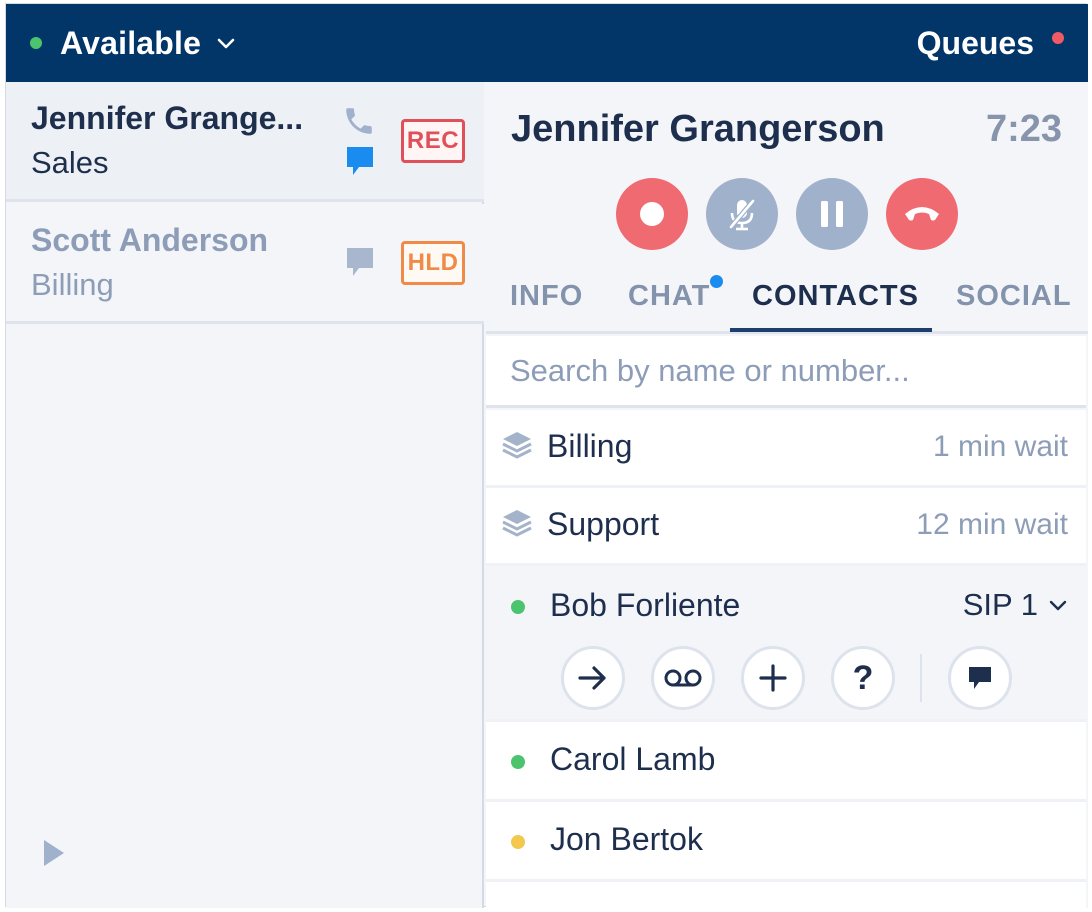  Describe the element at coordinates (992, 524) in the screenshot. I see `queue-wait: 12 min wait` at that location.